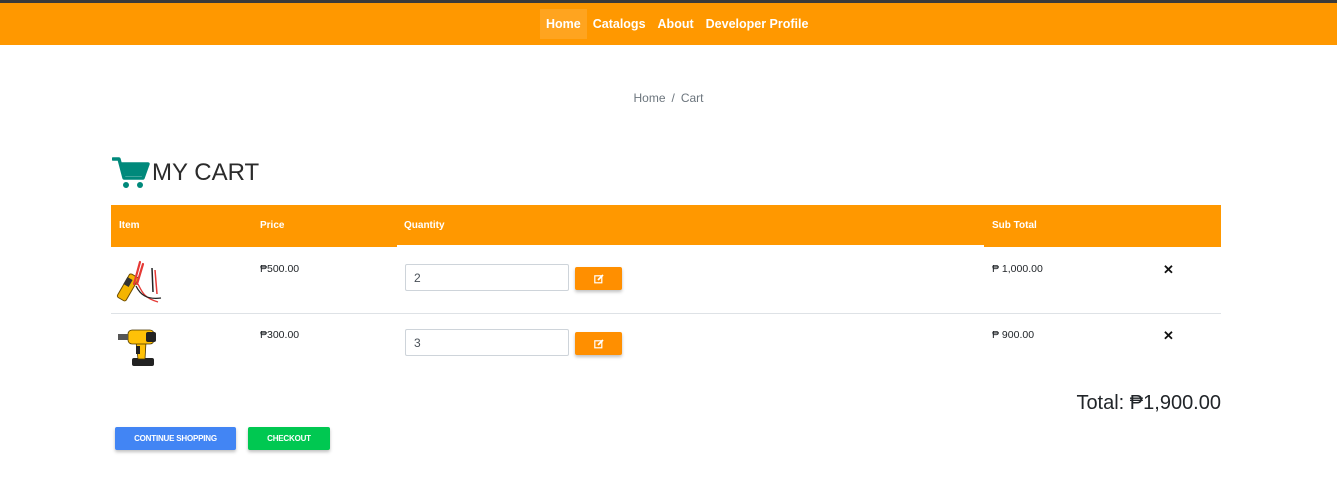 The width and height of the screenshot is (1337, 490). Describe the element at coordinates (131, 172) in the screenshot. I see `cart-icon` at that location.